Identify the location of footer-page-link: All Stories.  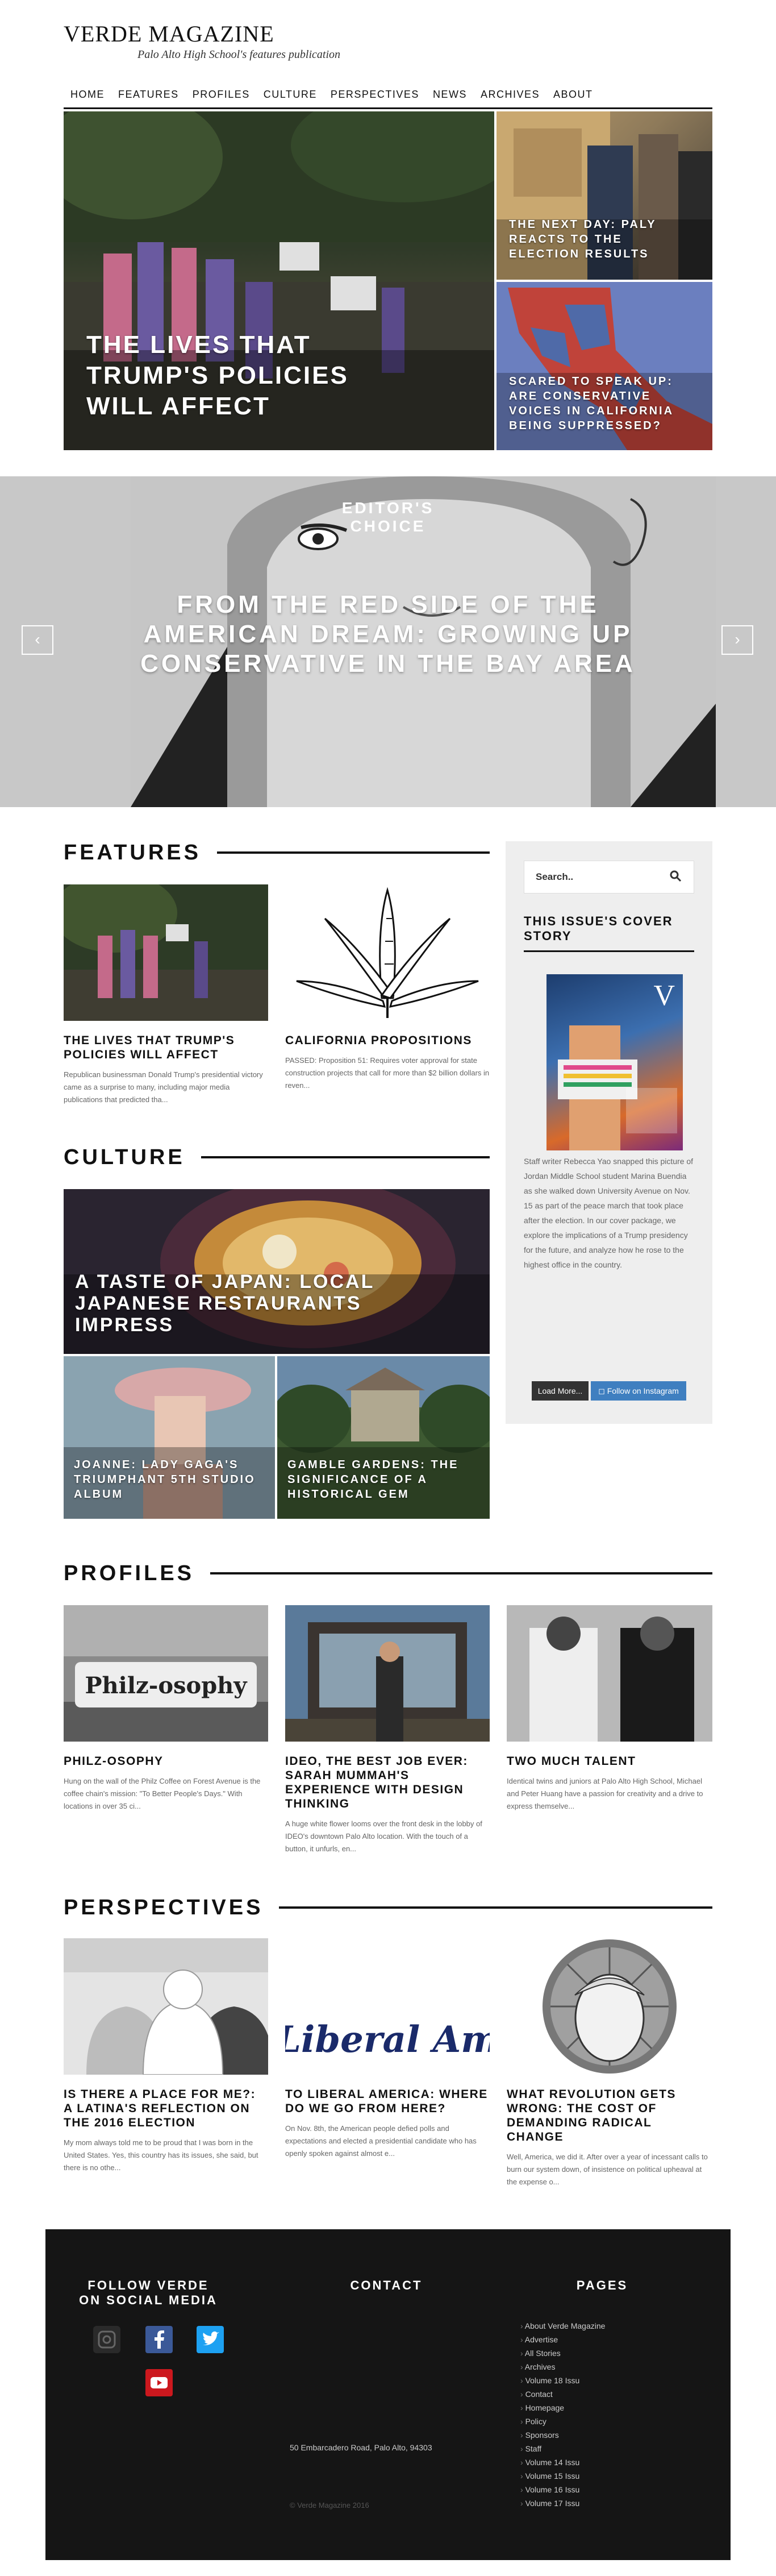
(562, 2353).